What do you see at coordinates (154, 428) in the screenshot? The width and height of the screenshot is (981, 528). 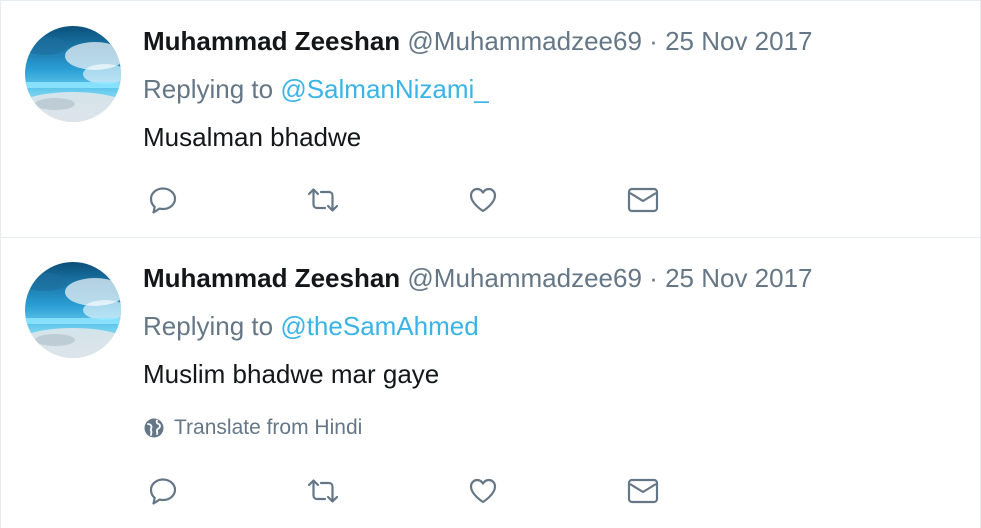 I see `globe-icon` at bounding box center [154, 428].